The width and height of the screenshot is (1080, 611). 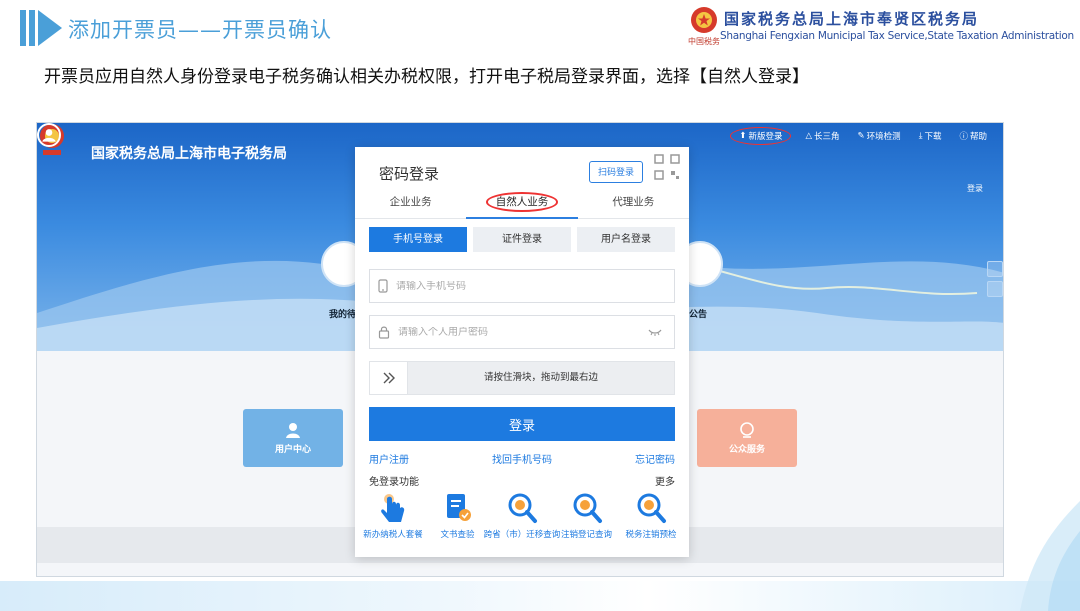 I want to click on new-login-icon: ⬆, so click(x=743, y=136).